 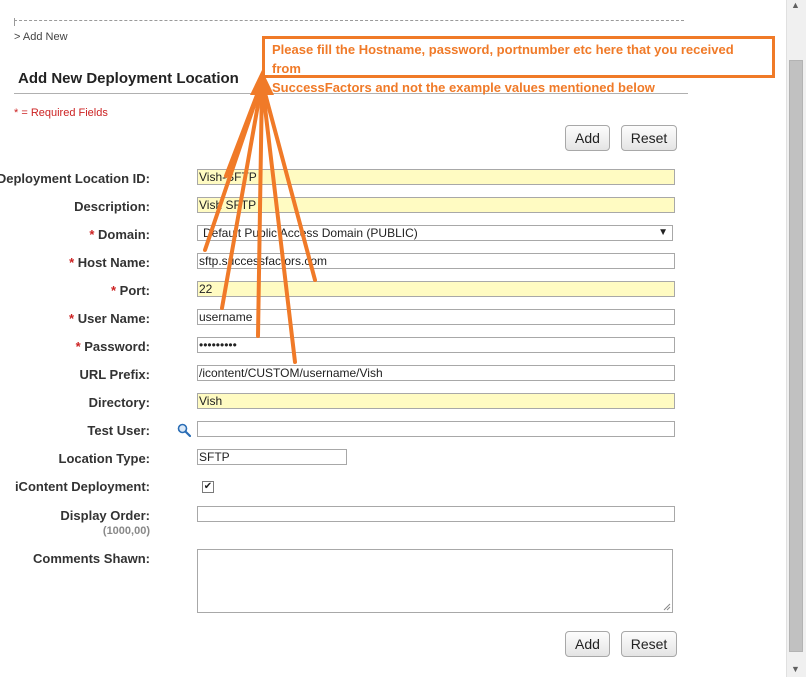 I want to click on scroll-up-icon: ▲, so click(x=795, y=5).